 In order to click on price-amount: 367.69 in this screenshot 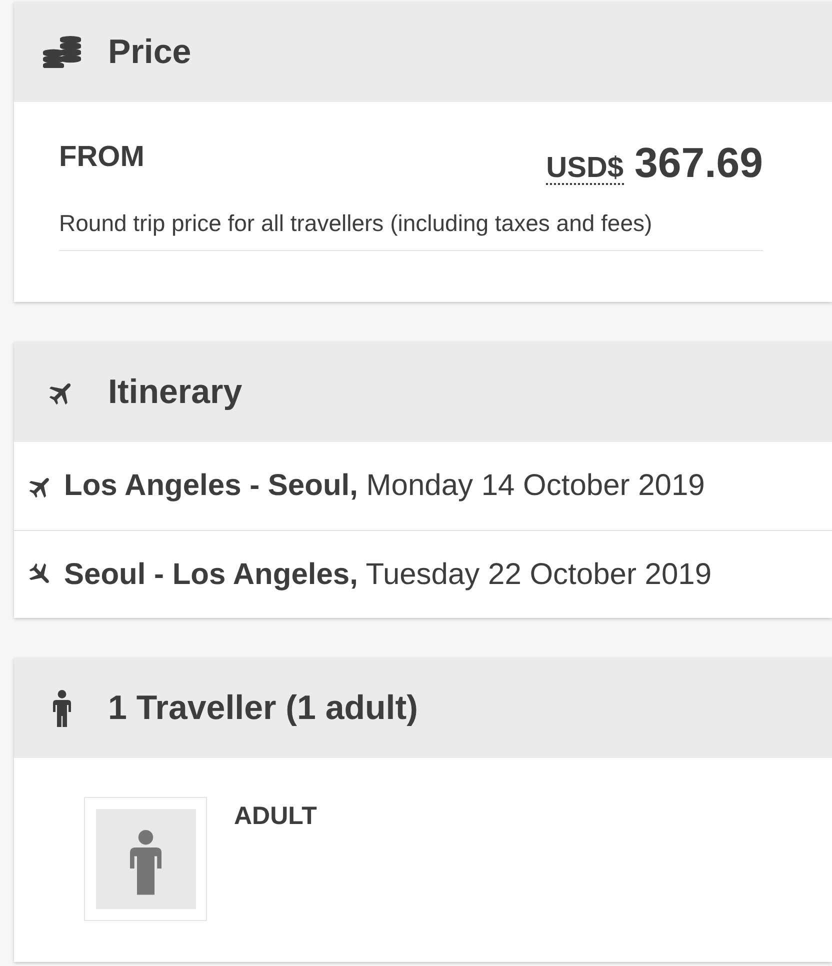, I will do `click(698, 163)`.